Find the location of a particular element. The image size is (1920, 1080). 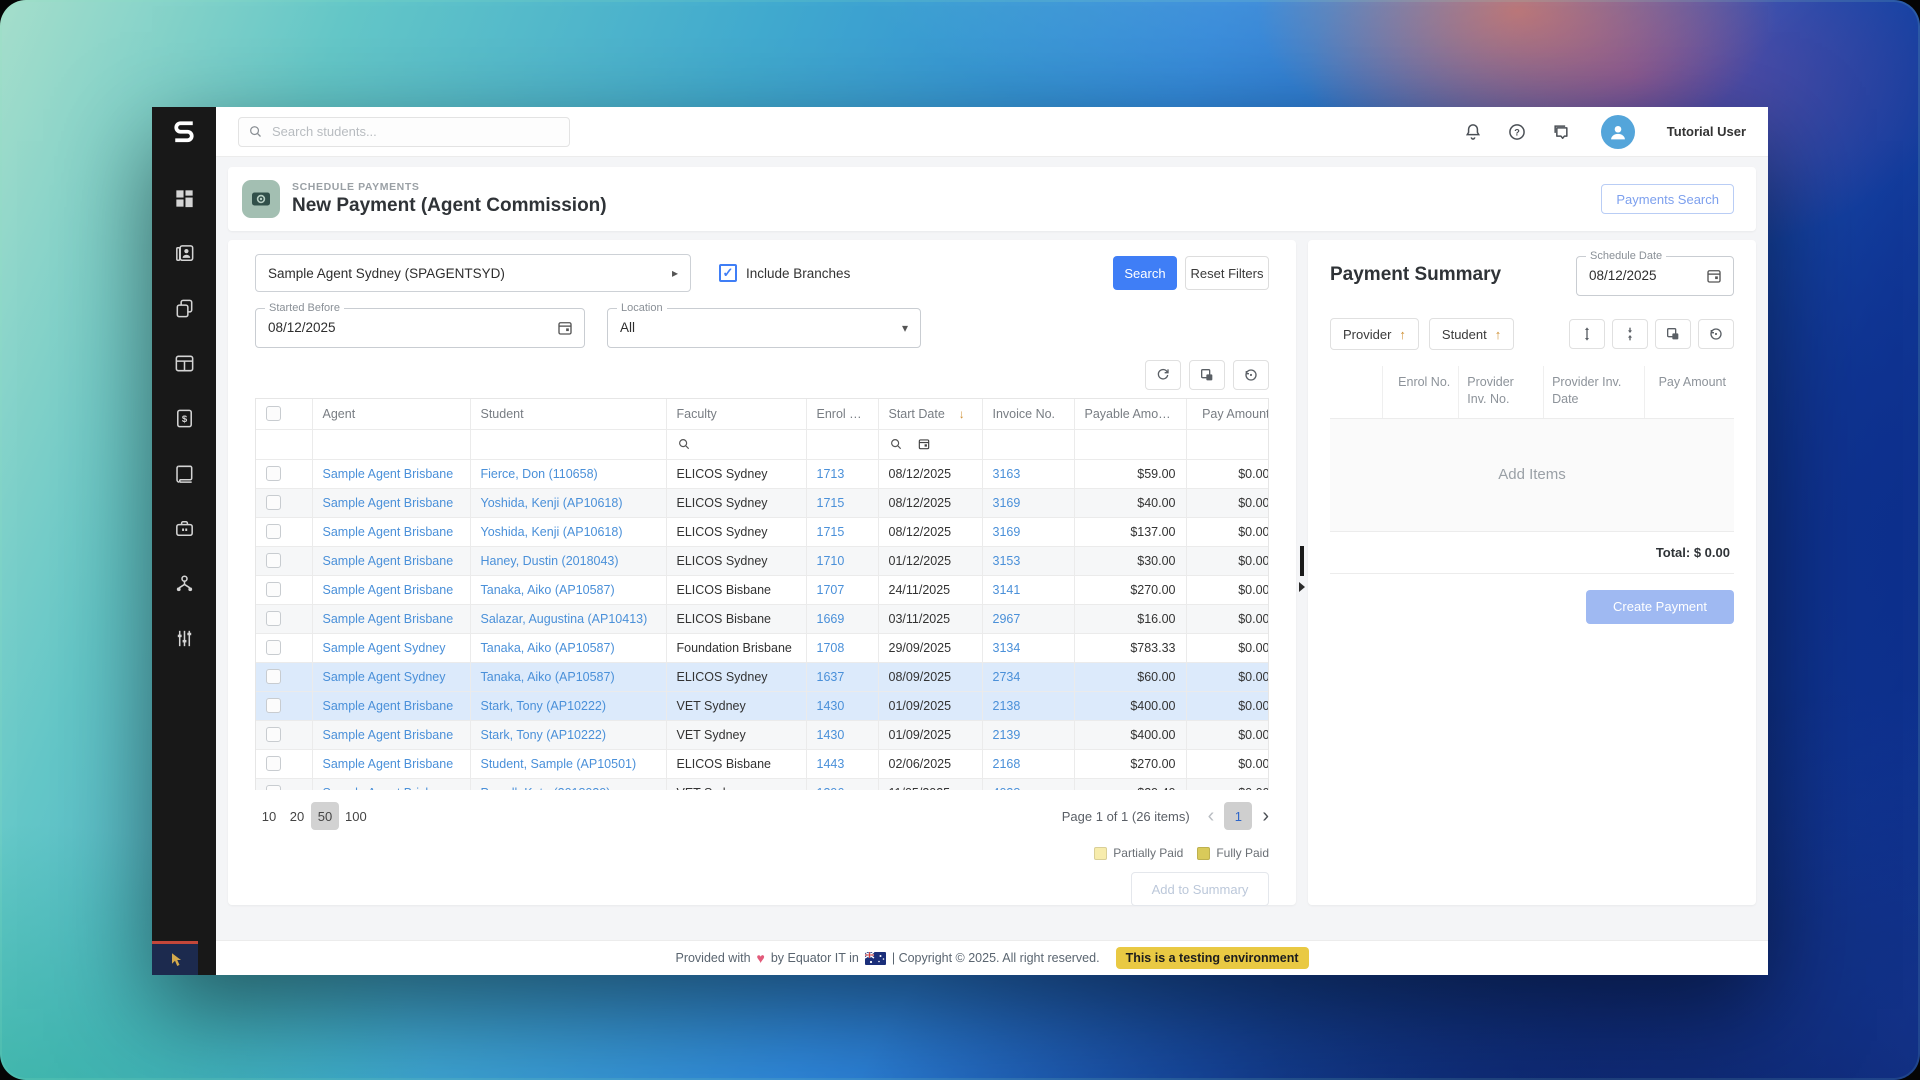

invoice-link: 2168 is located at coordinates (1007, 764).